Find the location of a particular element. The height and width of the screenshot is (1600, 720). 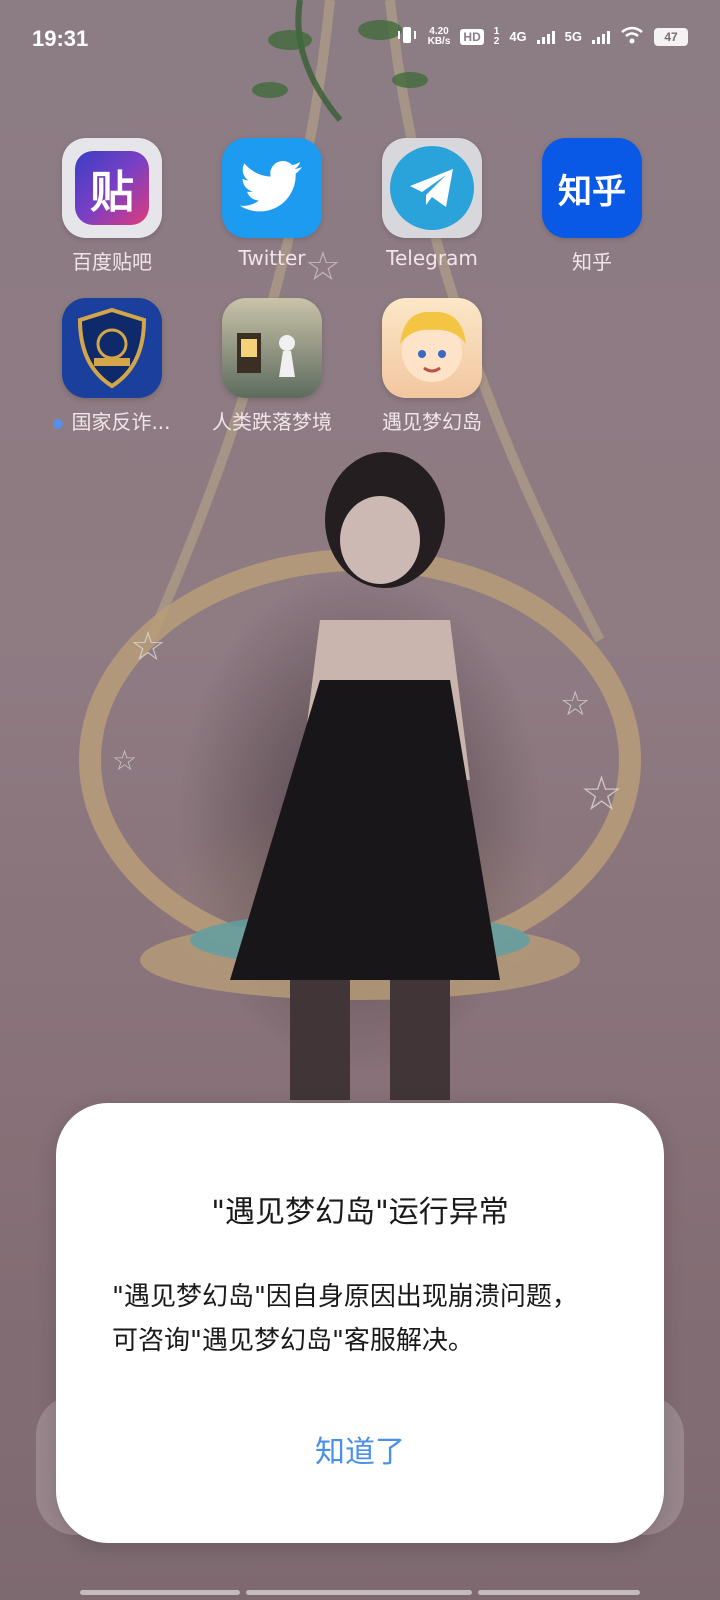

signal-2-icon is located at coordinates (601, 37).